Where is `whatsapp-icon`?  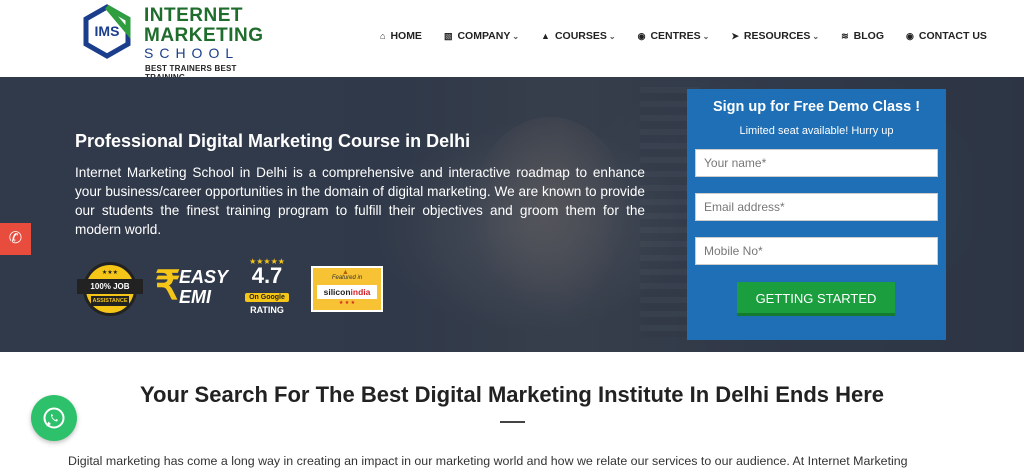 whatsapp-icon is located at coordinates (54, 418).